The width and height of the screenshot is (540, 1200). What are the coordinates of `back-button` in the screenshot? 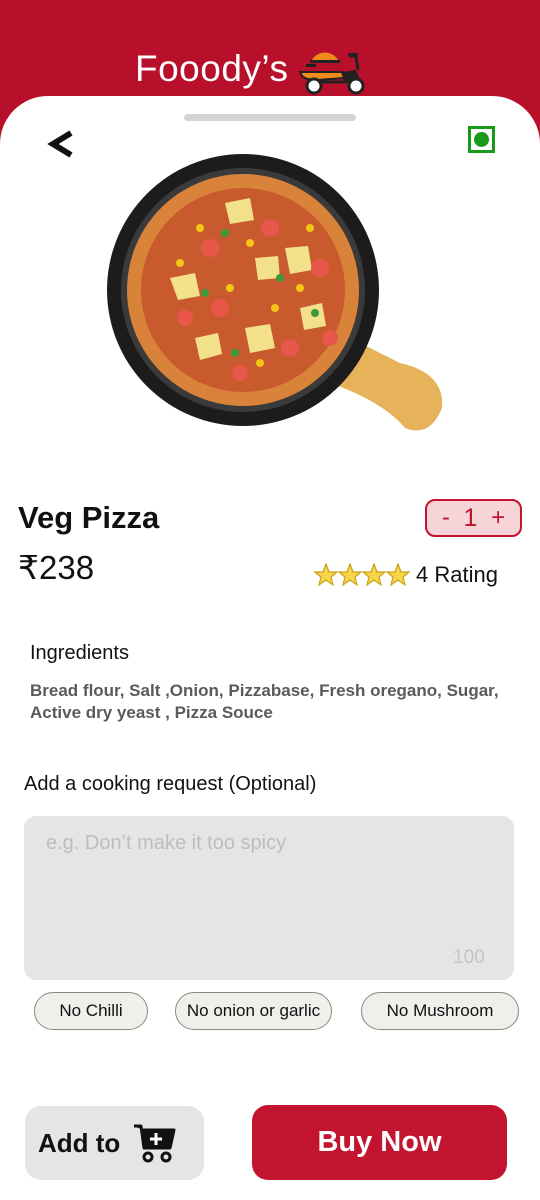 It's located at (60, 144).